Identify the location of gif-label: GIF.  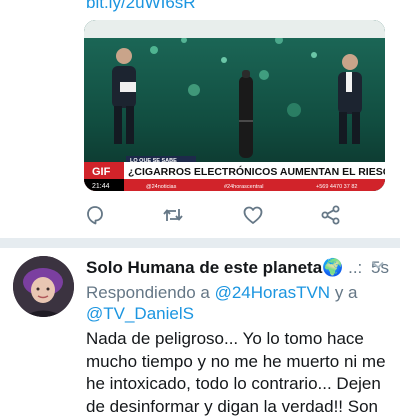
(101, 172).